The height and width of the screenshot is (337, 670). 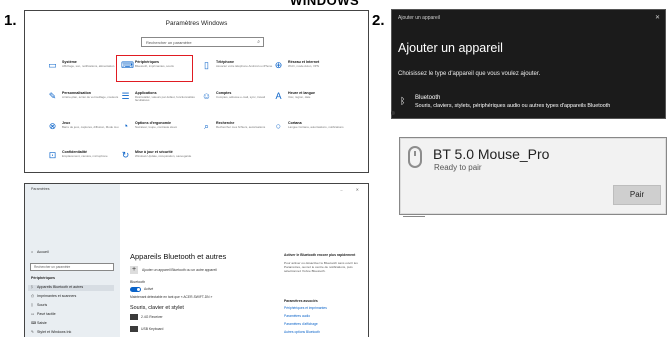 What do you see at coordinates (241, 127) in the screenshot?
I see `tile-desc: Rechercher mes fichiers, autorisations` at bounding box center [241, 127].